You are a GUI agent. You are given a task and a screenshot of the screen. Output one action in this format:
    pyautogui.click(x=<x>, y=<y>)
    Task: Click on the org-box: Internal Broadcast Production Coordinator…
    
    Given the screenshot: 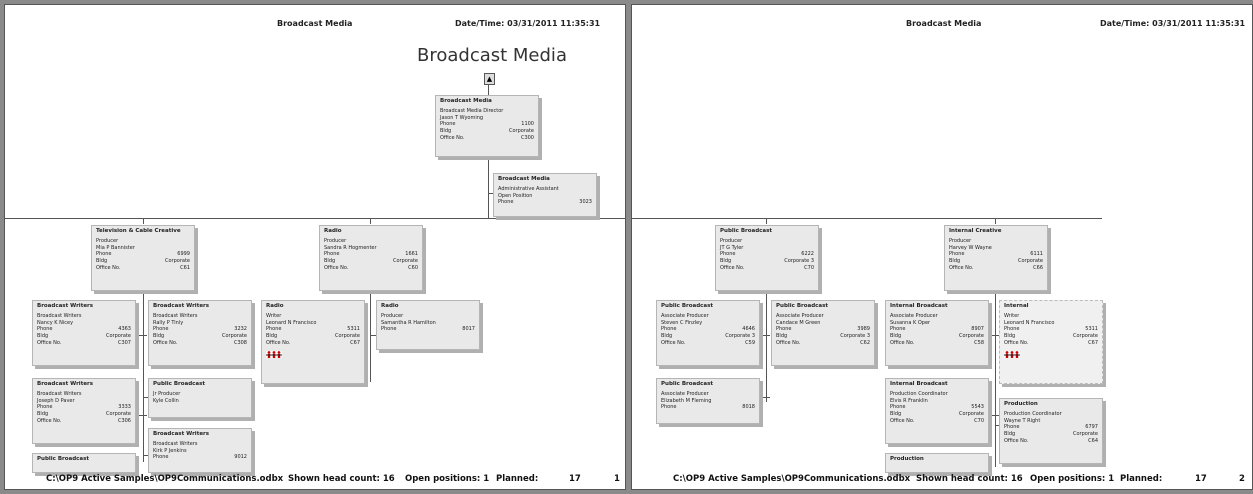 What is the action you would take?
    pyautogui.click(x=937, y=411)
    